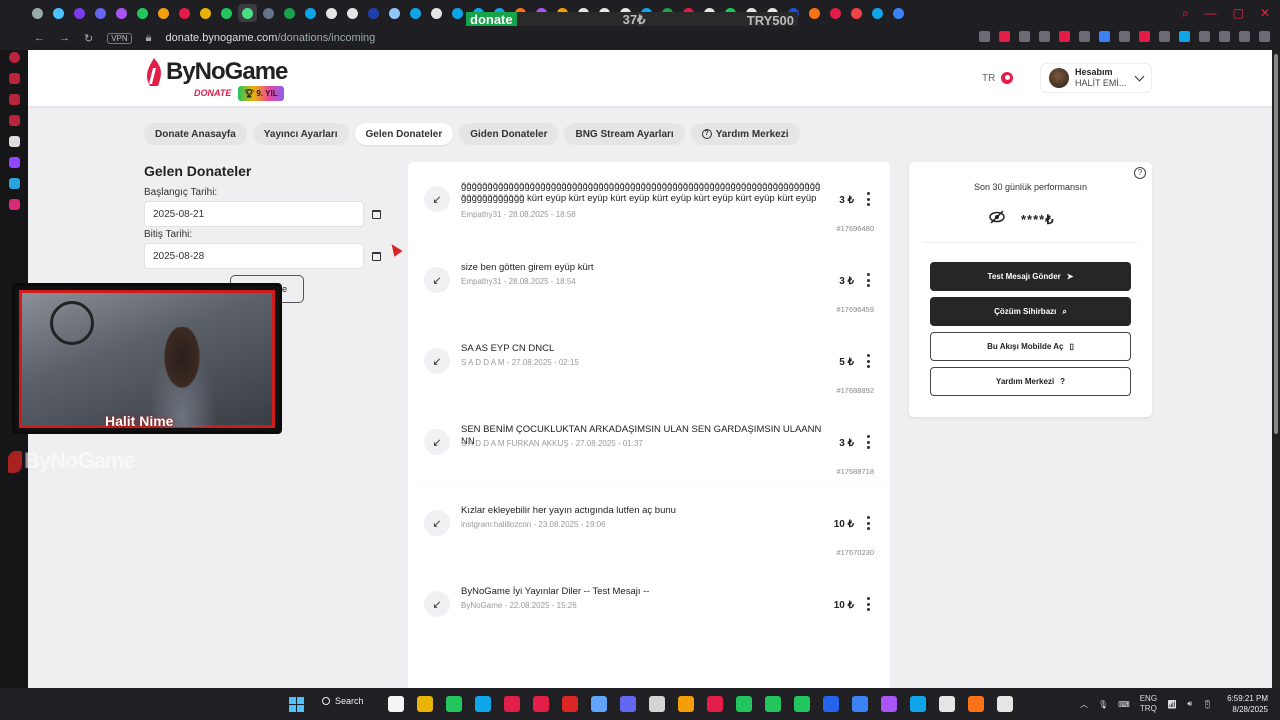  What do you see at coordinates (119, 38) in the screenshot?
I see `vpn-badge: VPN` at bounding box center [119, 38].